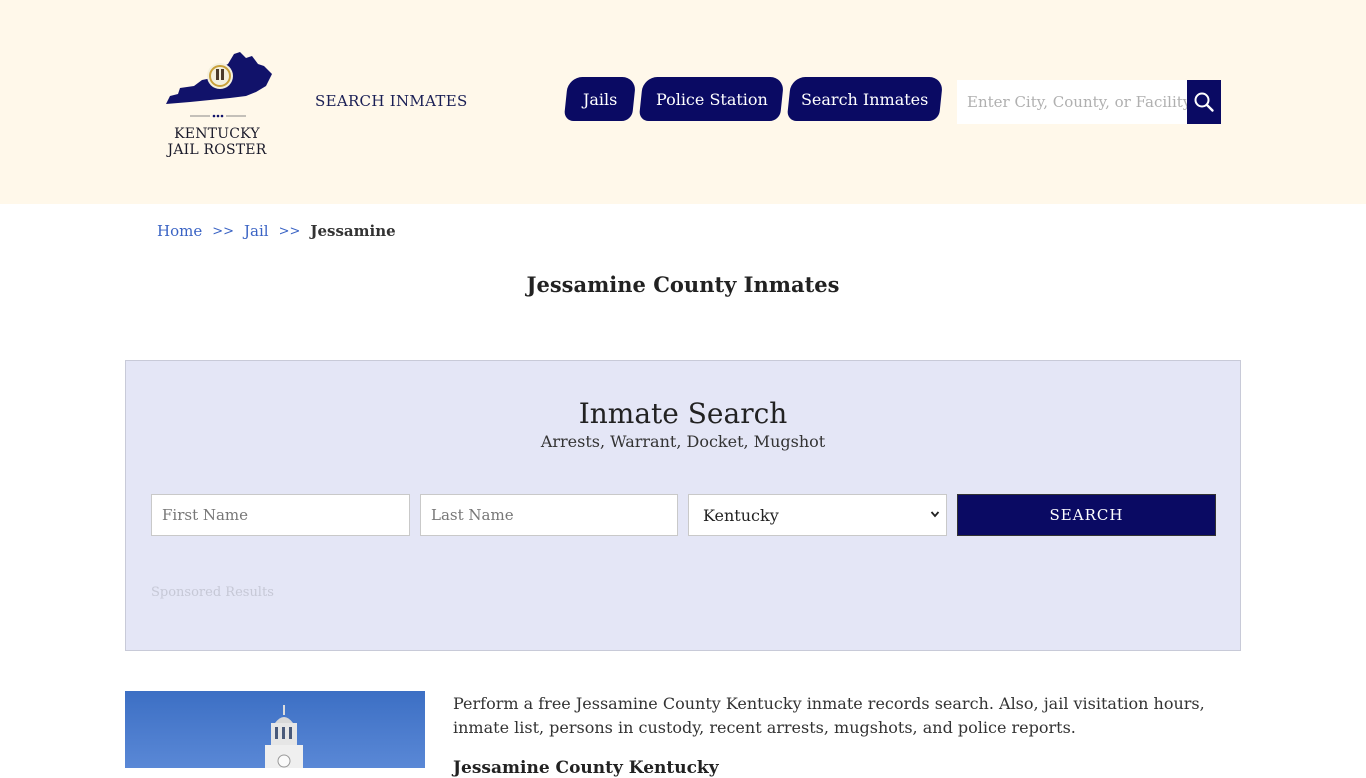  Describe the element at coordinates (276, 231) in the screenshot. I see `breadcrumb: Home >> Jail >> Jessamine` at that location.